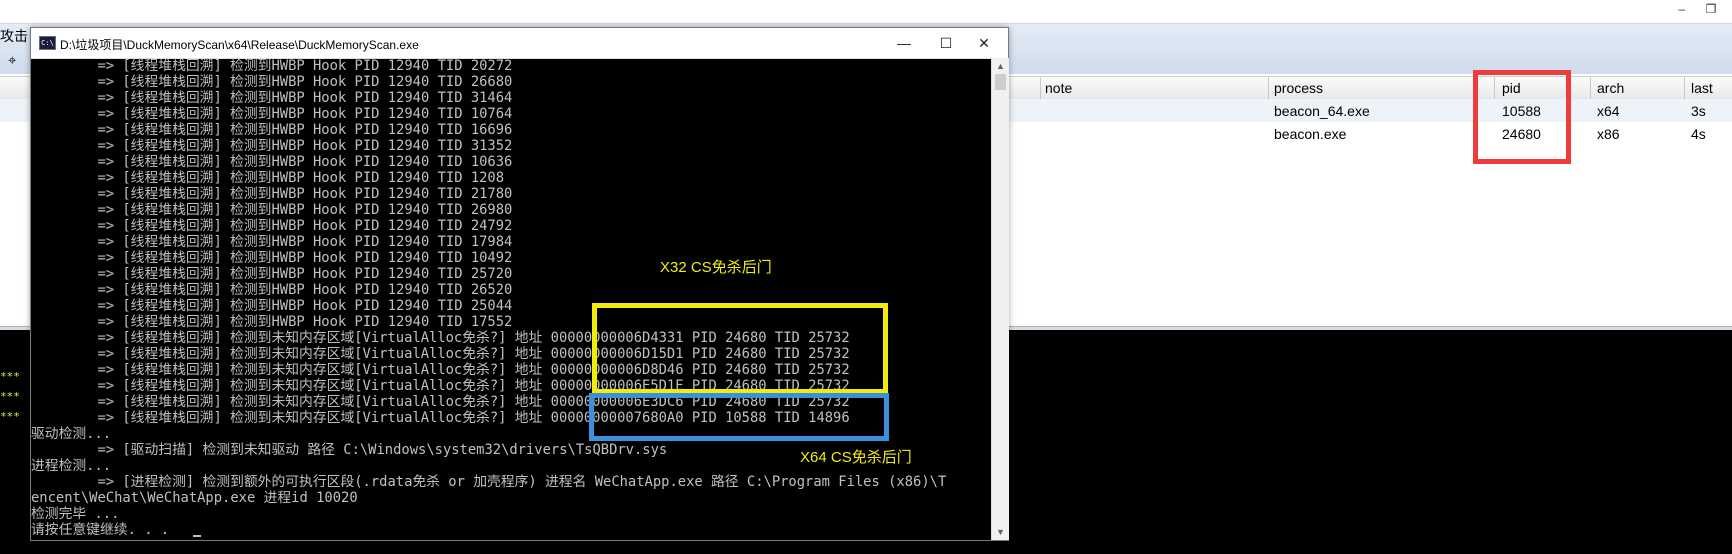 The image size is (1732, 554). Describe the element at coordinates (1682, 9) in the screenshot. I see `minimize-icon: ‒` at that location.